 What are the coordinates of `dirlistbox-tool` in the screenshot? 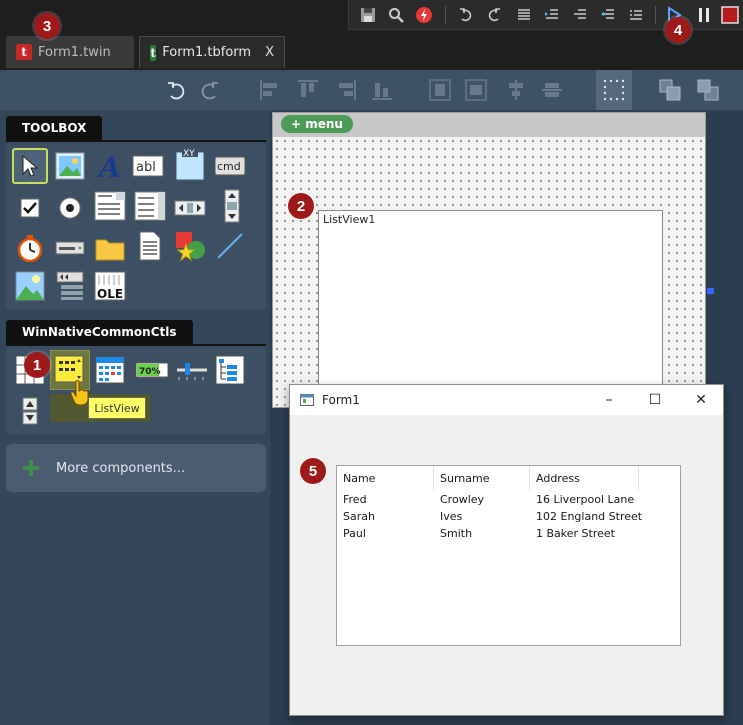 It's located at (110, 248).